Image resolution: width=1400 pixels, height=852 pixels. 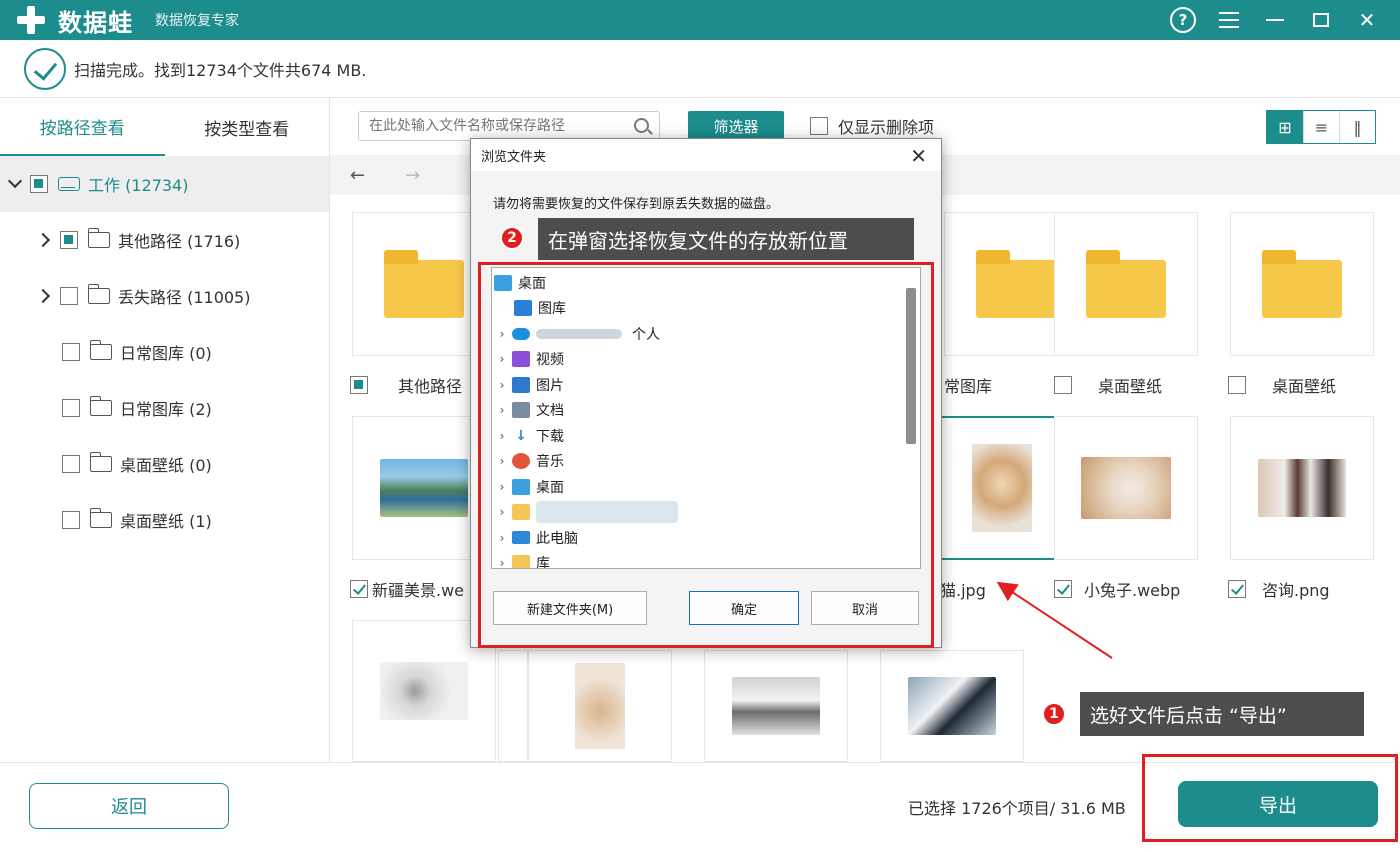 I want to click on tab-by-type: 按类型查看, so click(x=247, y=127).